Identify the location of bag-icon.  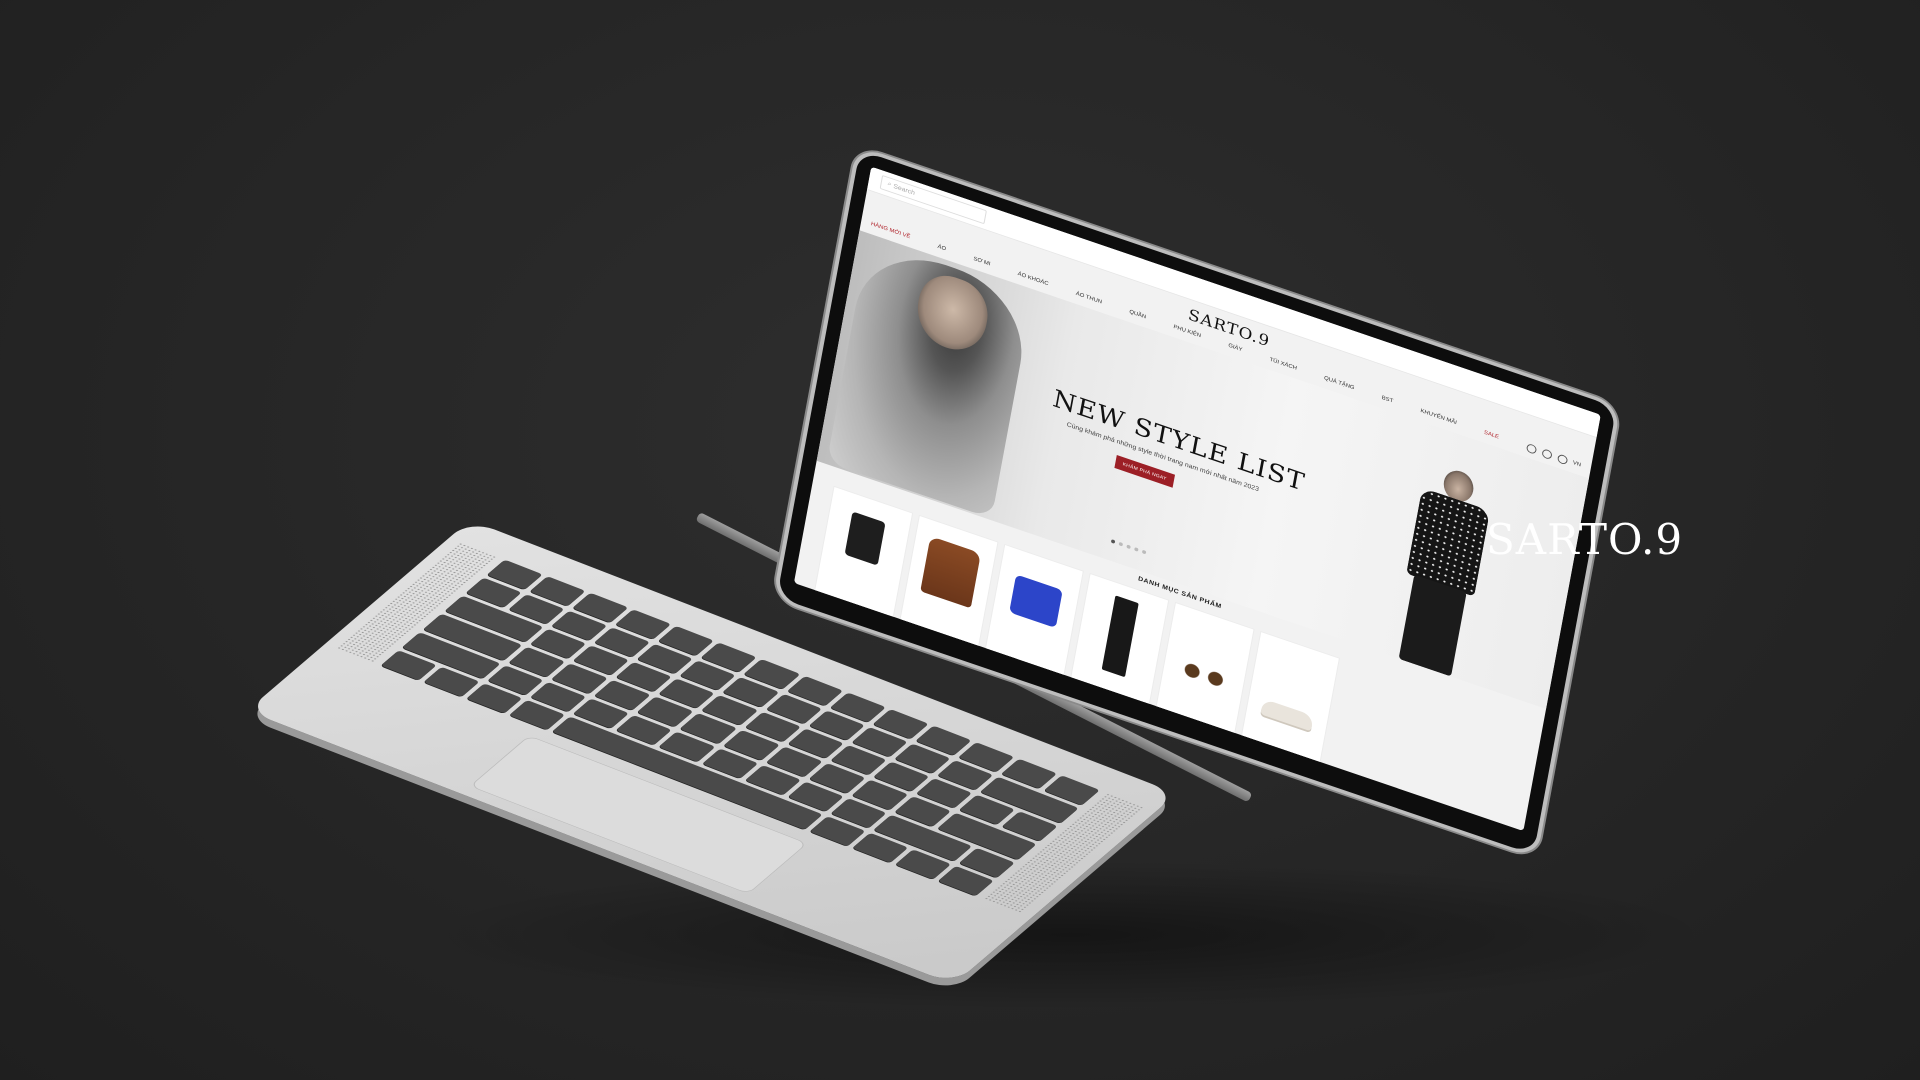
(865, 538).